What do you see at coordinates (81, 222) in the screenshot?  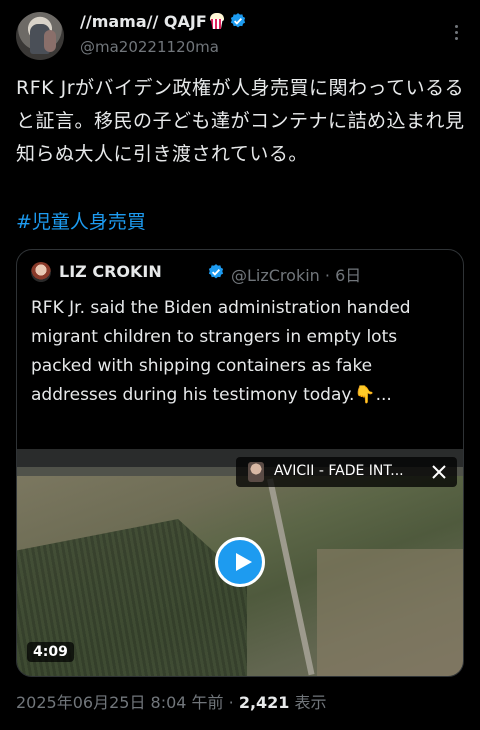 I see `hashtag-link: #児童人身売買` at bounding box center [81, 222].